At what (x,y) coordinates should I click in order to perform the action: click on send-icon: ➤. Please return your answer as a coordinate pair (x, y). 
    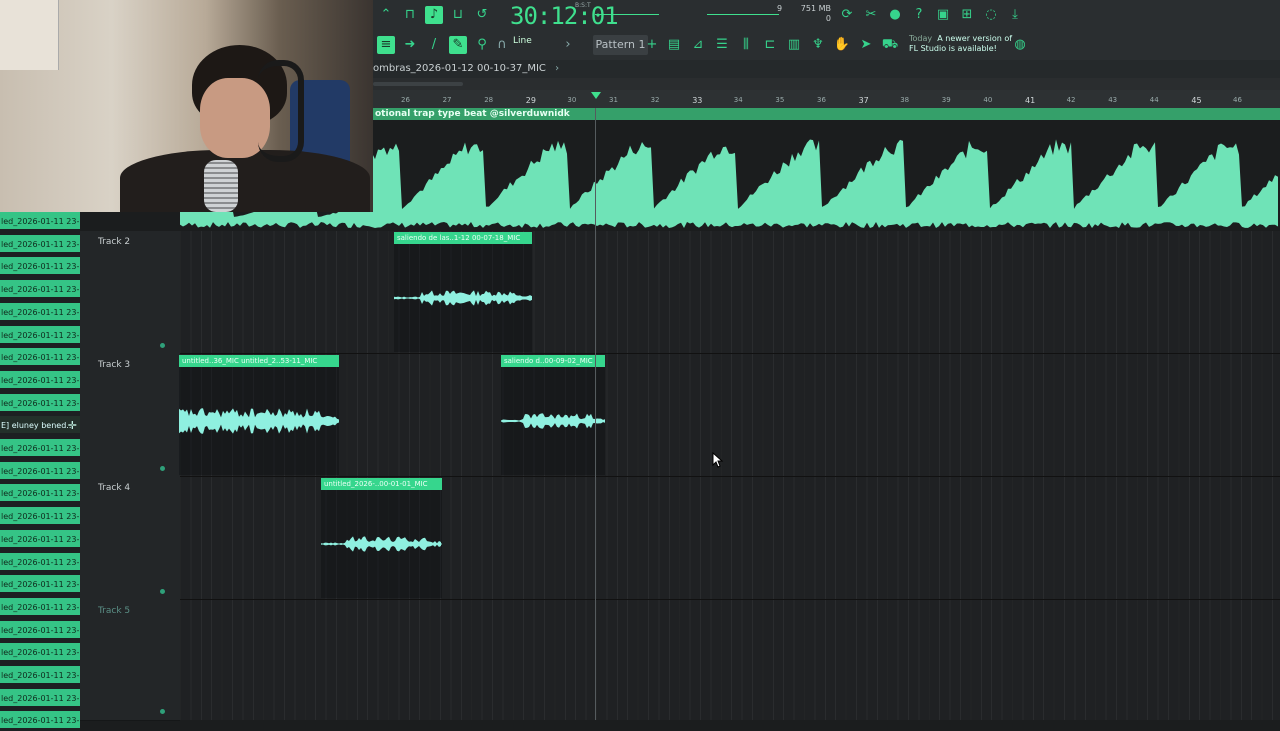
    Looking at the image, I should click on (866, 45).